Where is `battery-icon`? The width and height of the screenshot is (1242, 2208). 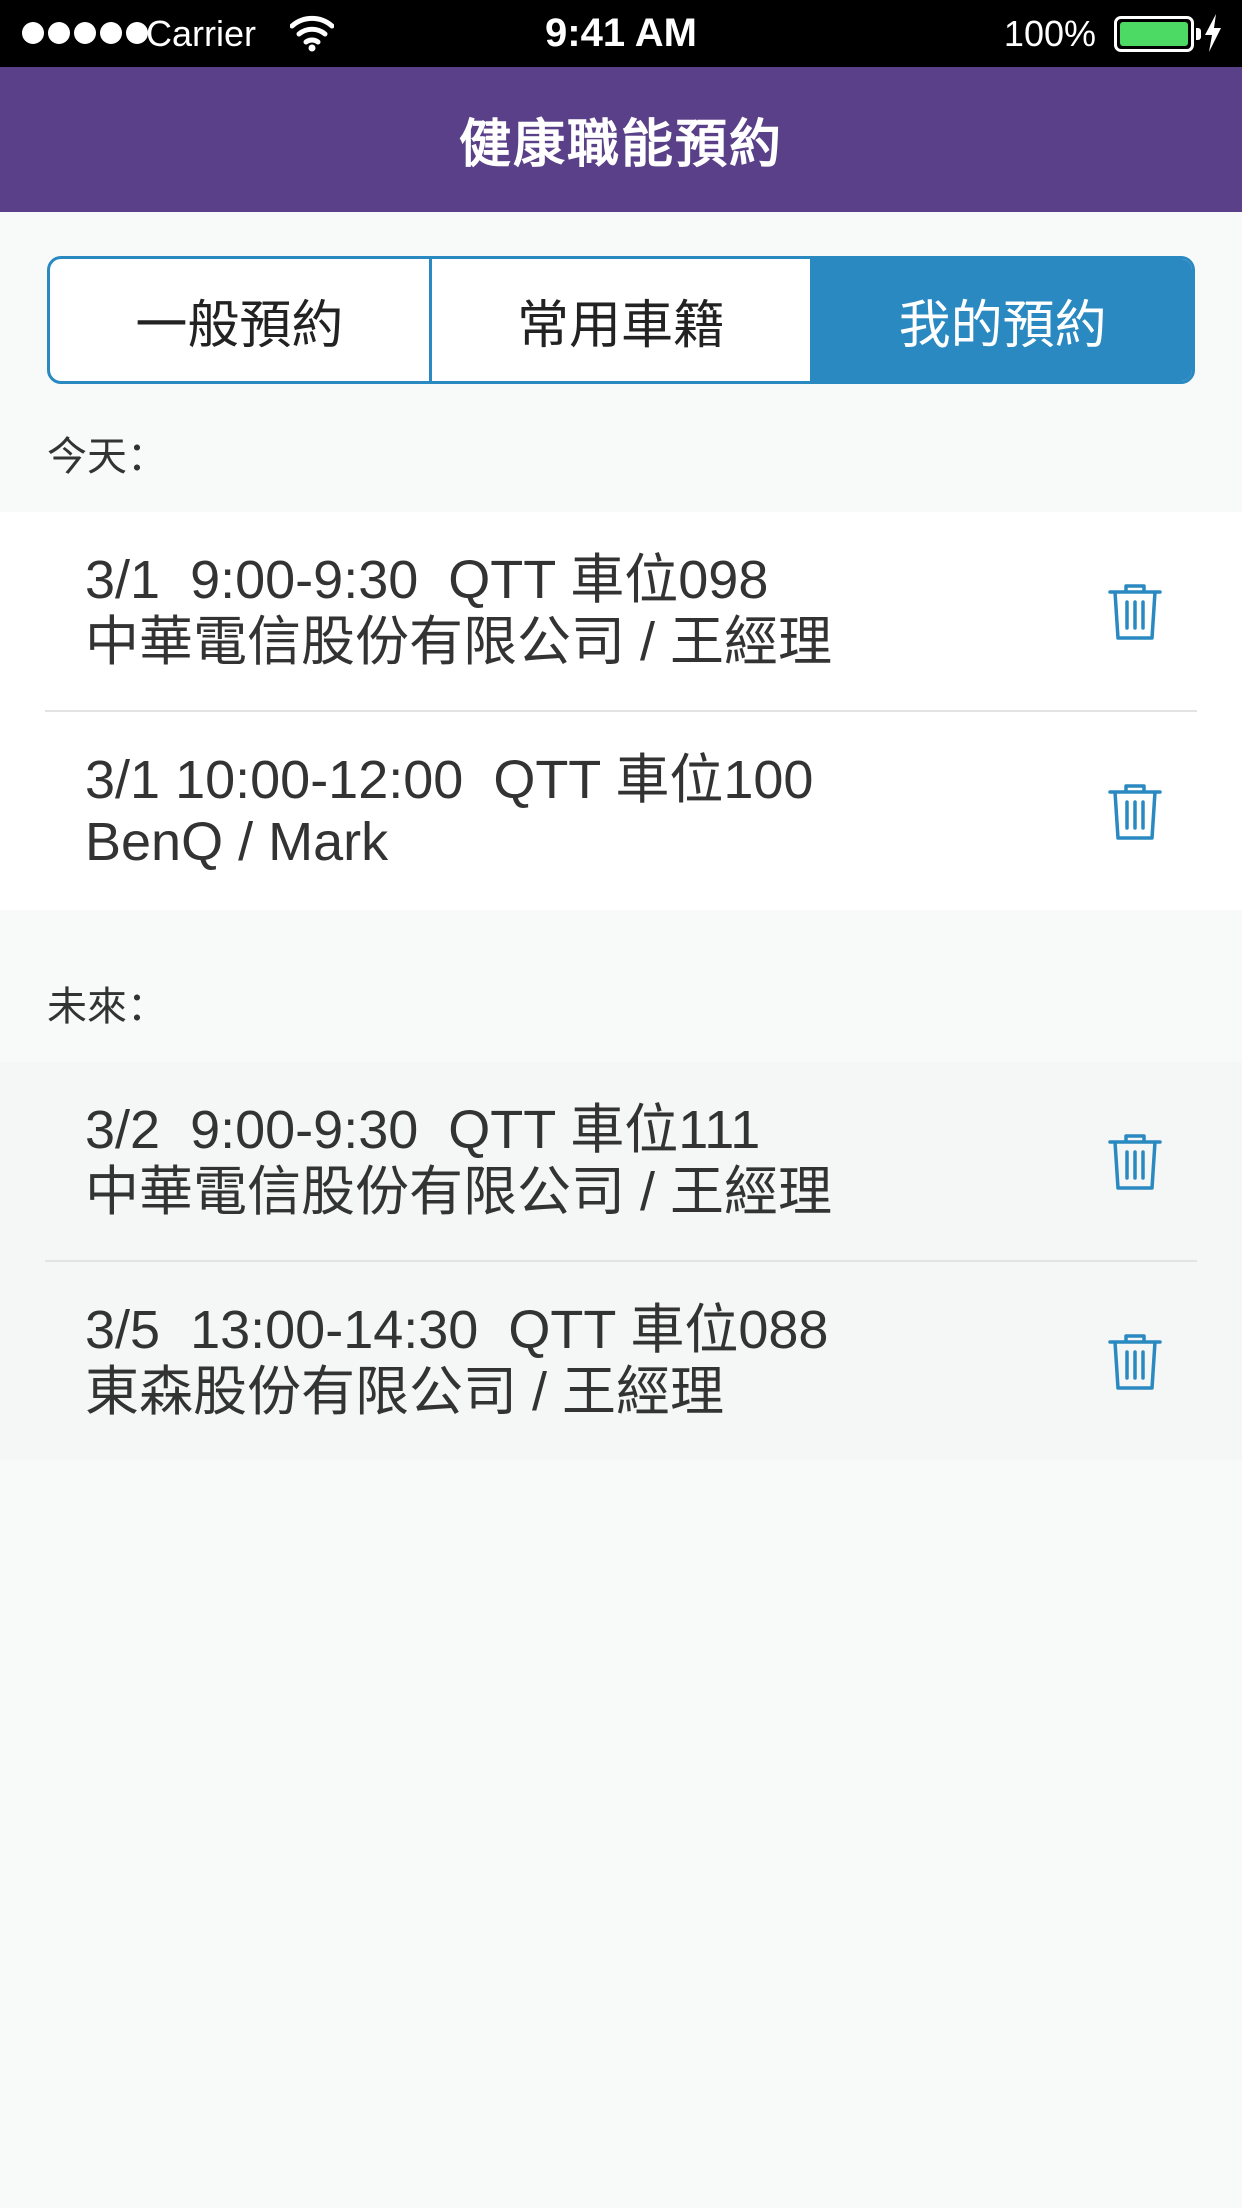
battery-icon is located at coordinates (1154, 34).